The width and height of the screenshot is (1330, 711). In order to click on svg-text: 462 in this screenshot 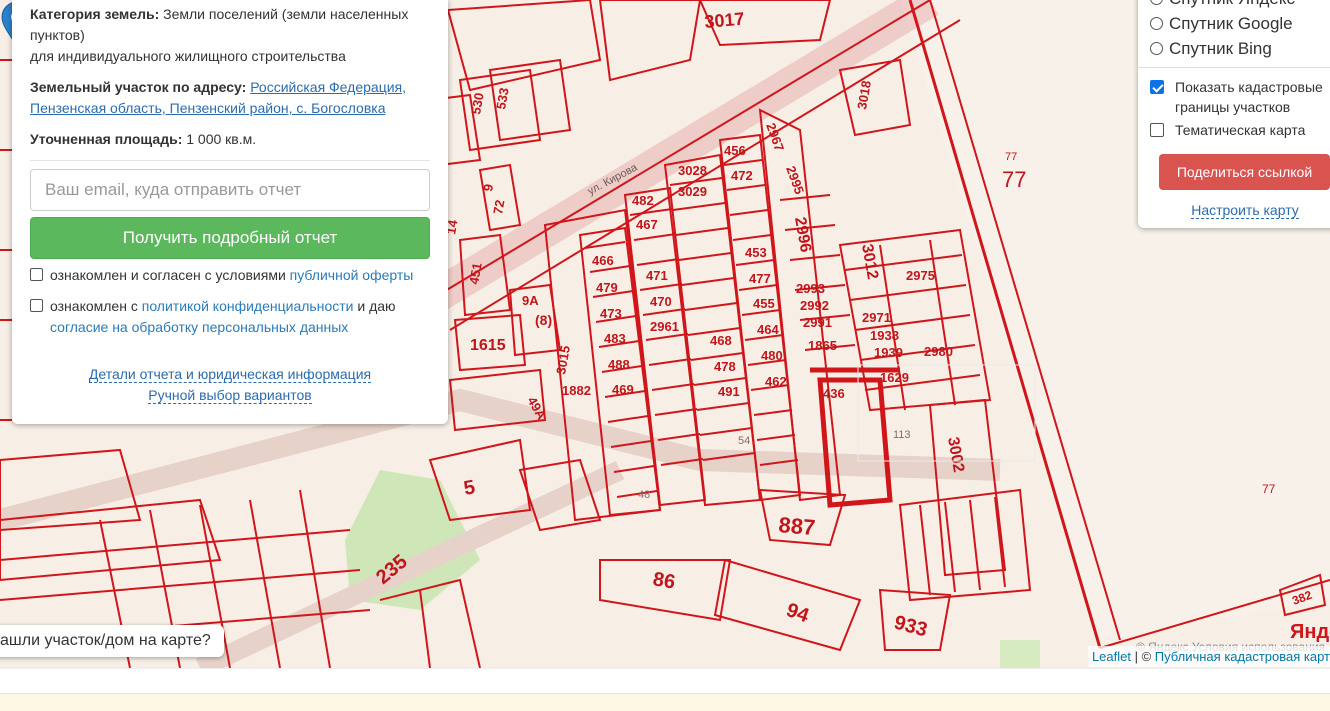, I will do `click(776, 381)`.